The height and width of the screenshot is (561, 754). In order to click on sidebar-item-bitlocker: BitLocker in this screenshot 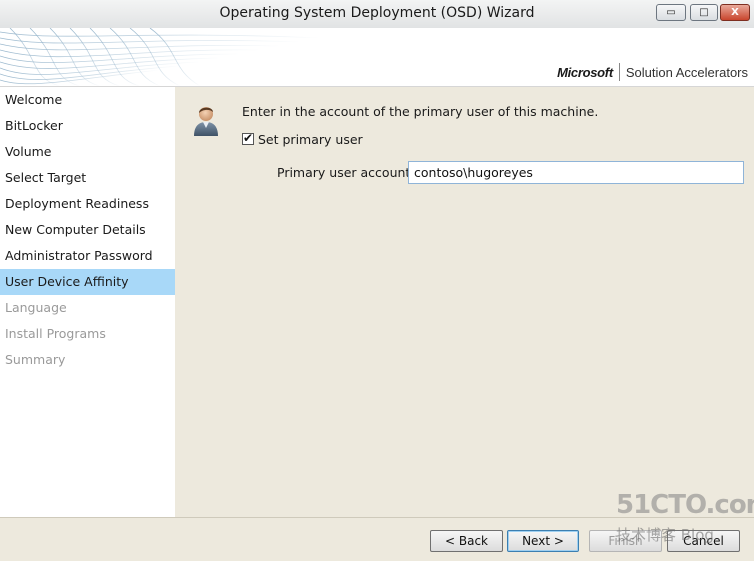, I will do `click(87, 126)`.